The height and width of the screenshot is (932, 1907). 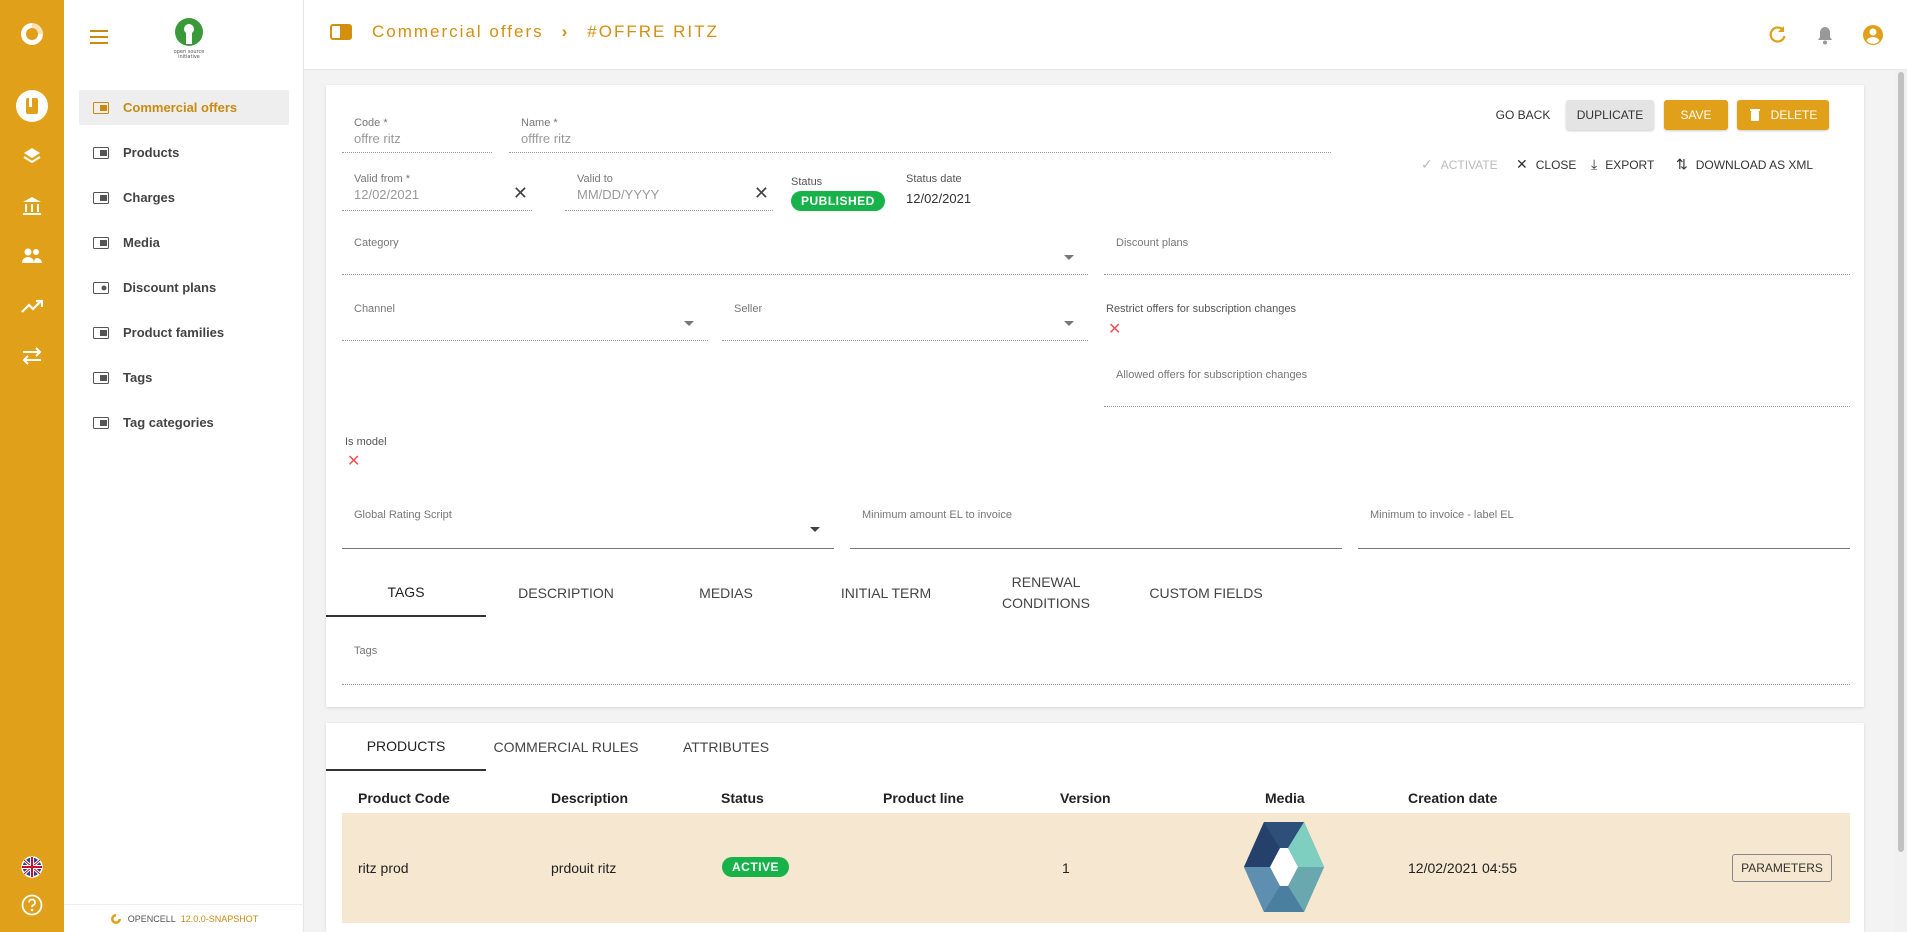 I want to click on offers-icon, so click(x=32, y=106).